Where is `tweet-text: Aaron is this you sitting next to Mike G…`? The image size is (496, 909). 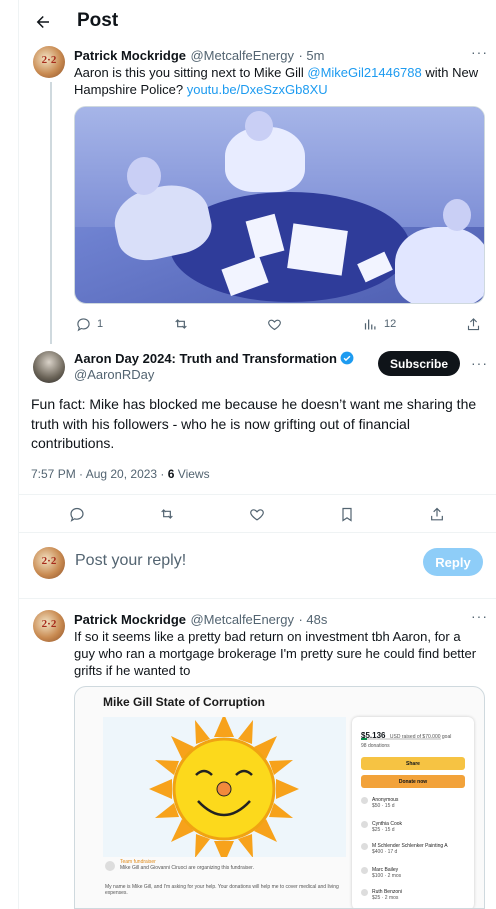
tweet-text: Aaron is this you sitting next to Mike G… is located at coordinates (276, 81).